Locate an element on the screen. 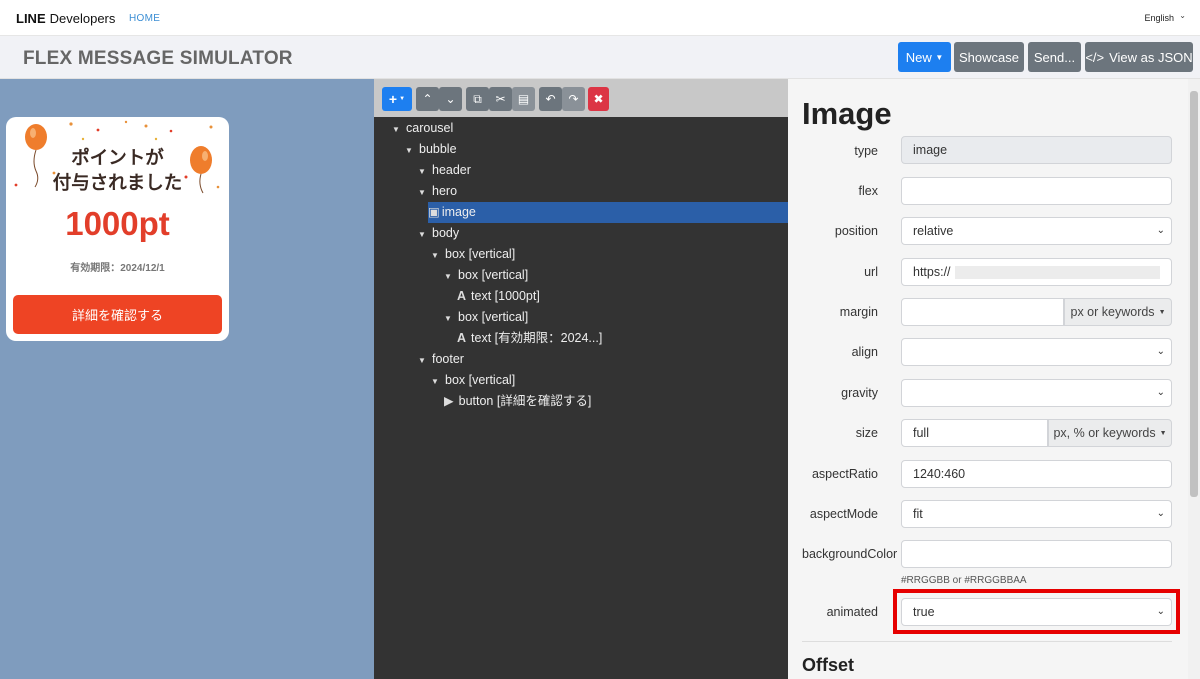  image-icon: ▣ is located at coordinates (434, 212).